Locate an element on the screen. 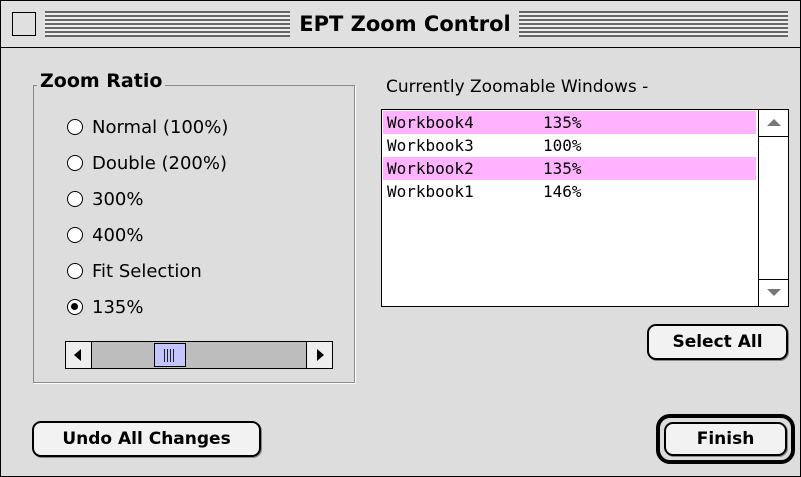 This screenshot has width=801, height=477. radio-label: Fit Selection is located at coordinates (147, 271).